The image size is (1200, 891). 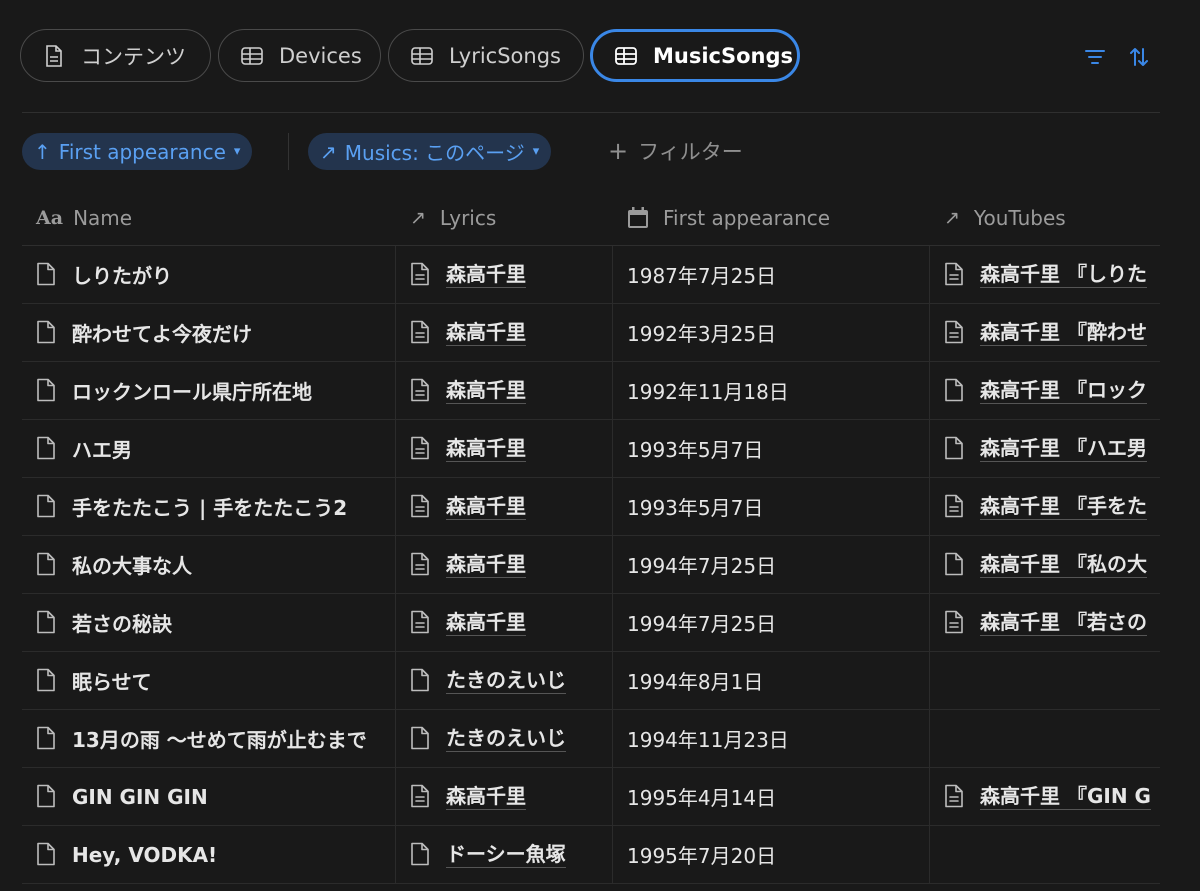 What do you see at coordinates (771, 680) in the screenshot?
I see `first-appearance-cell: 1994年8月1日` at bounding box center [771, 680].